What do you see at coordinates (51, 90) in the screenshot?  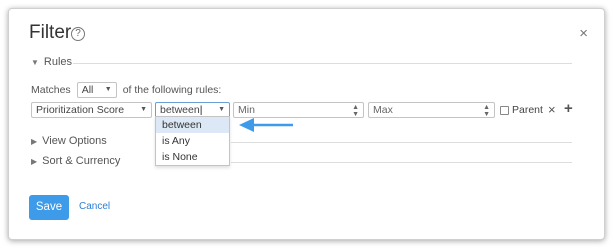 I see `matches-label: Matches` at bounding box center [51, 90].